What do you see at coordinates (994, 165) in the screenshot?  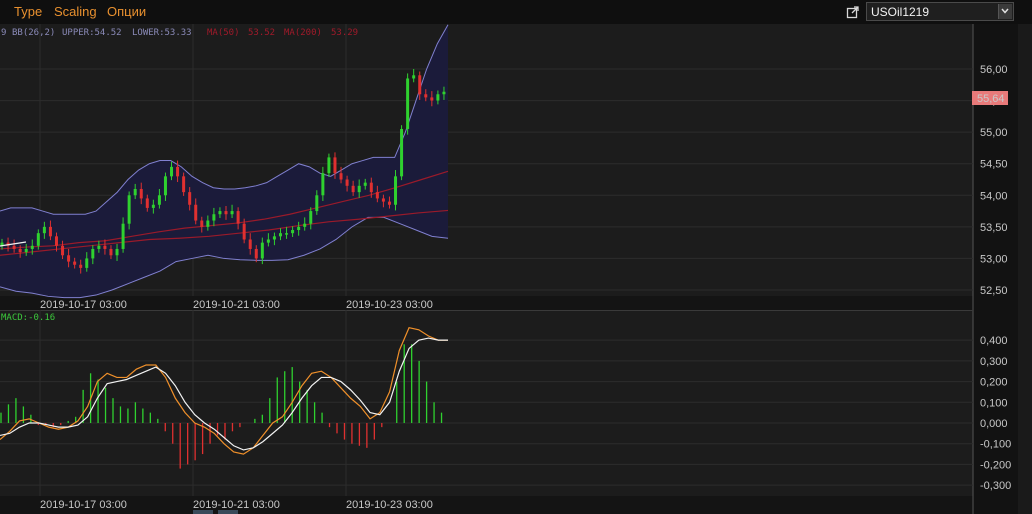 I see `price-tick-label: 54,50` at bounding box center [994, 165].